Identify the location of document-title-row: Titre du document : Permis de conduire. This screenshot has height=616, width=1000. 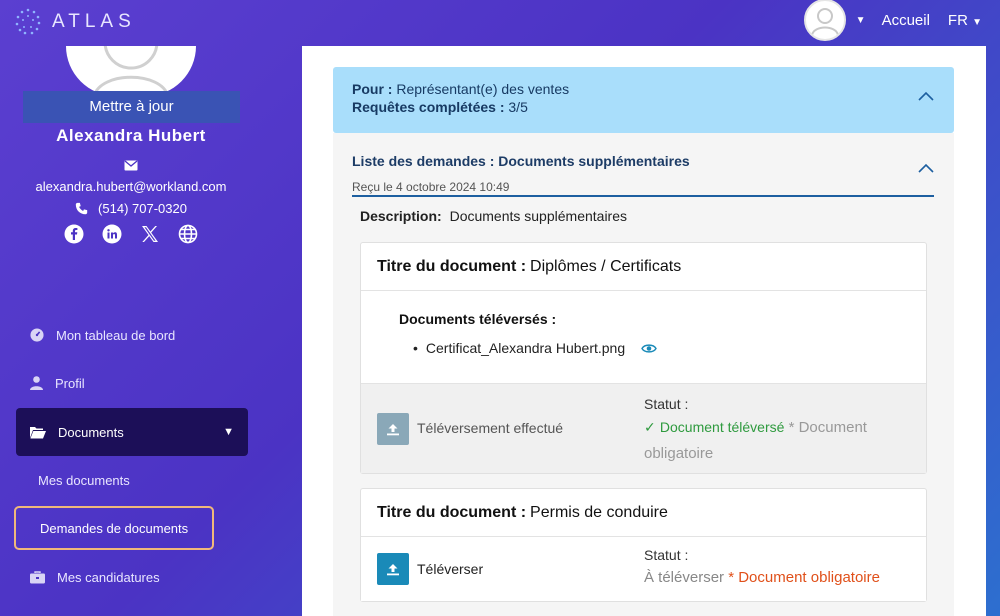
(643, 513).